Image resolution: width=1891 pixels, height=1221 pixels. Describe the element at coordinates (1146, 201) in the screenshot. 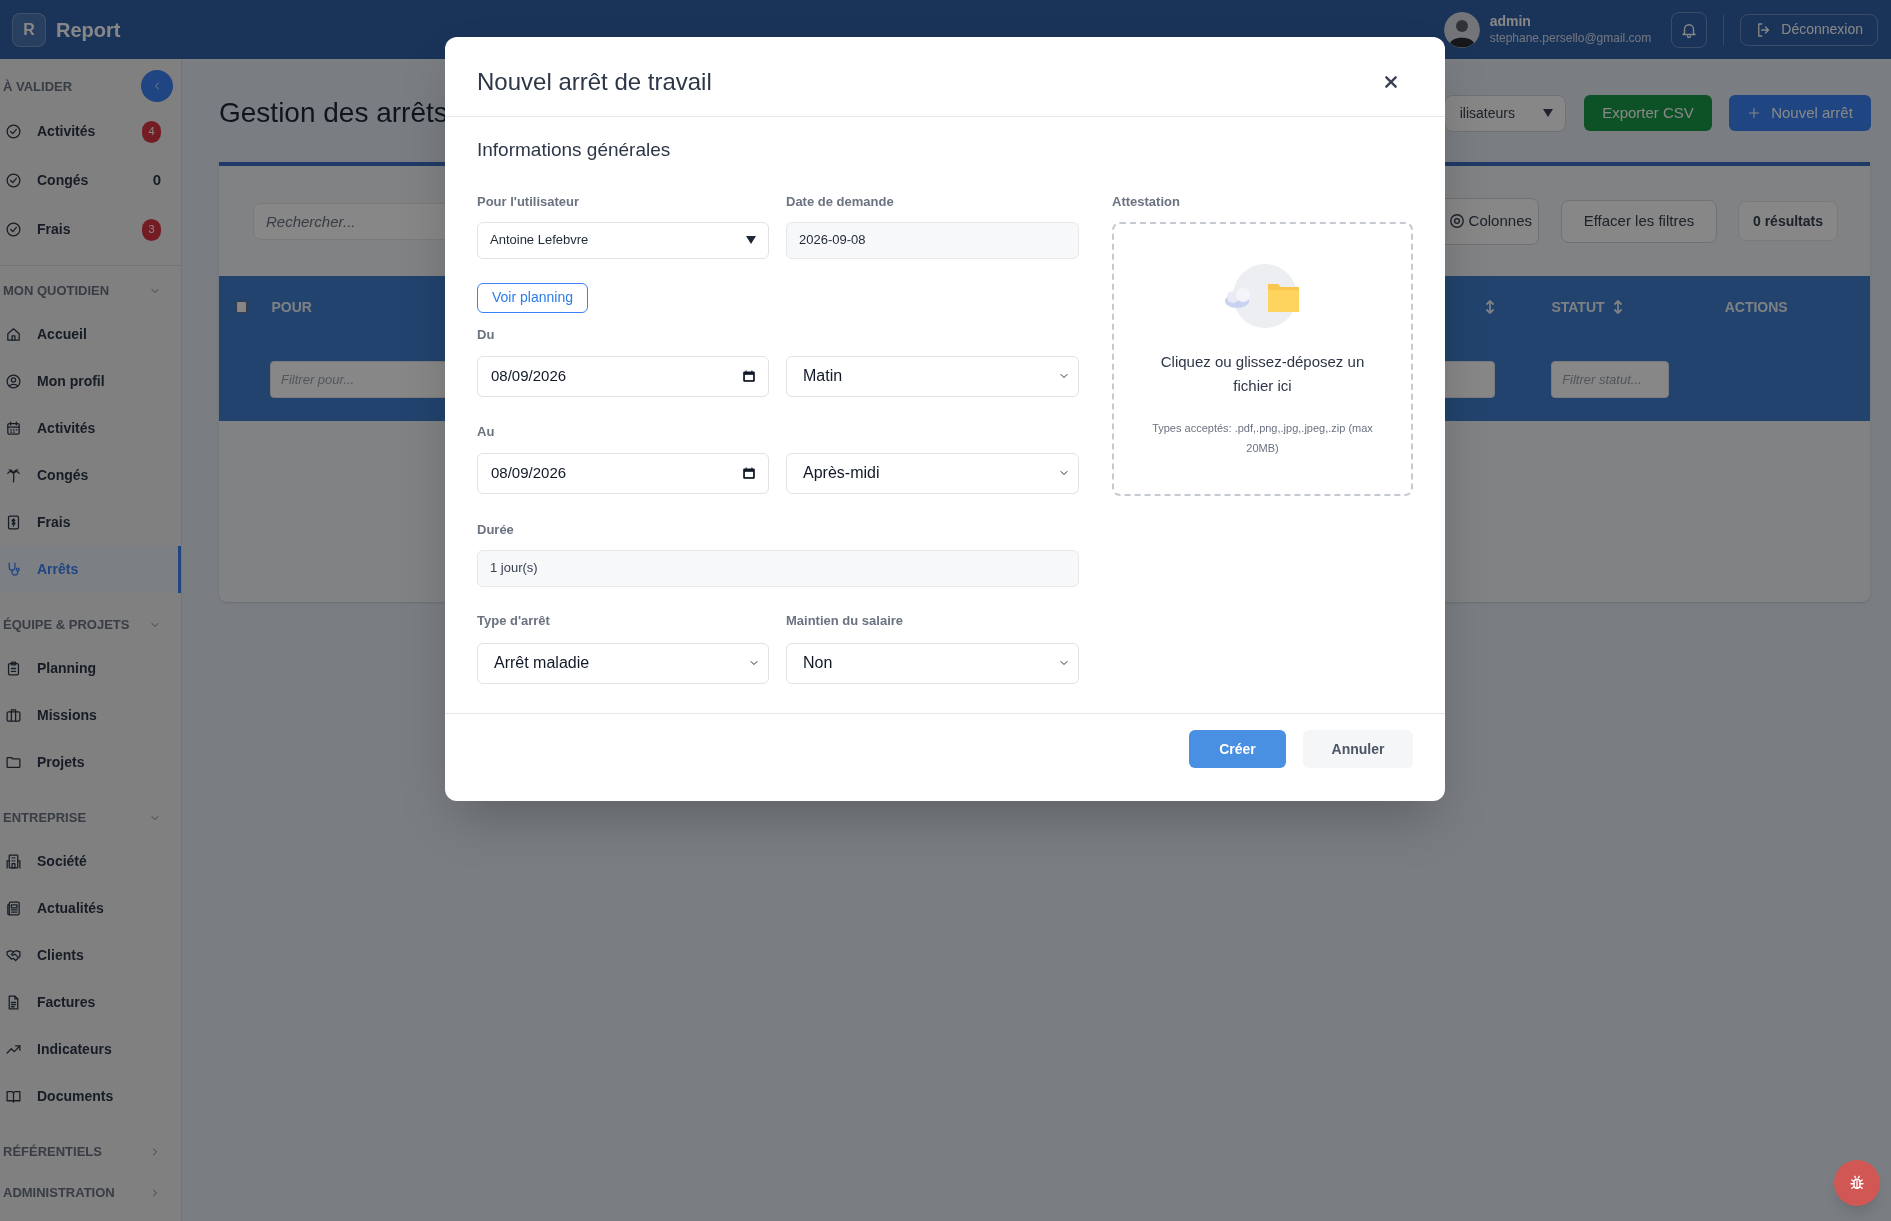

I see `field-label: Attestation` at that location.